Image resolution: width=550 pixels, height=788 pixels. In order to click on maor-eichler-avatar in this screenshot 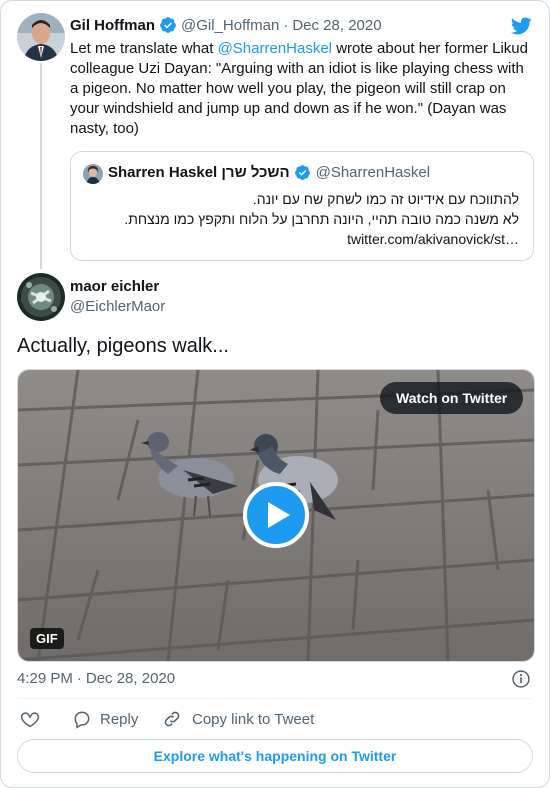, I will do `click(41, 297)`.